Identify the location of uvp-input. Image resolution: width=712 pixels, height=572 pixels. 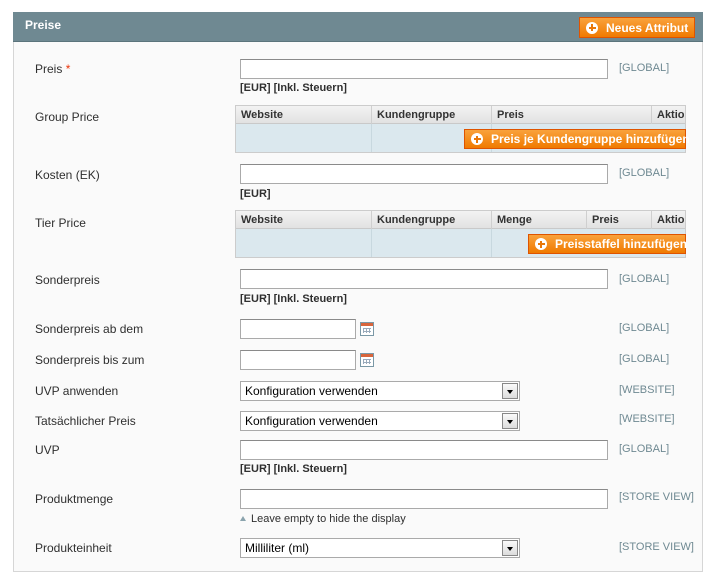
(424, 450).